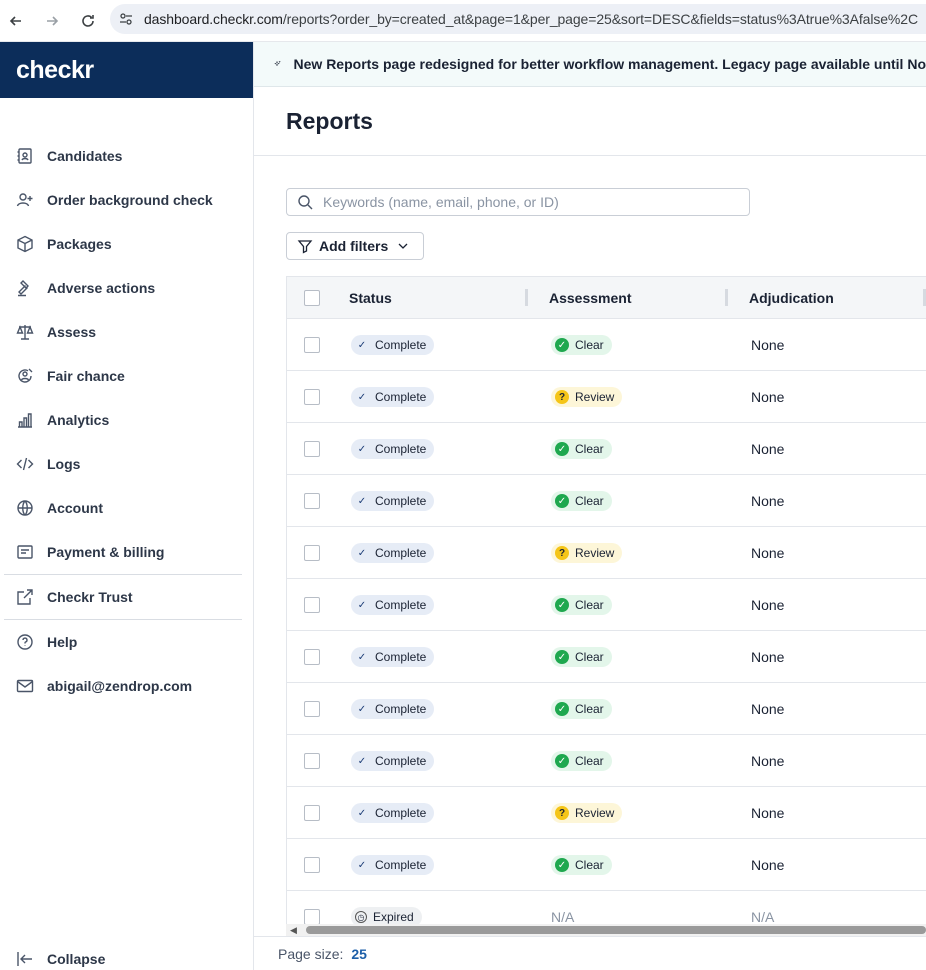 The image size is (926, 970). What do you see at coordinates (101, 288) in the screenshot?
I see `sidebar-item-label: Adverse actions` at bounding box center [101, 288].